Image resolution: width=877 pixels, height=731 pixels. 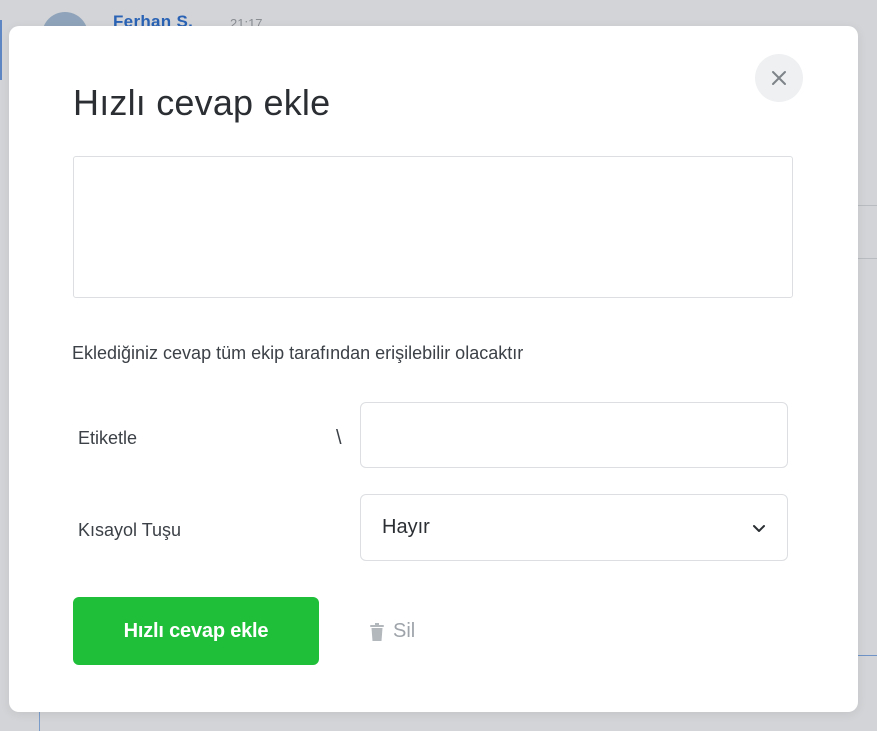 I want to click on close-button, so click(x=779, y=78).